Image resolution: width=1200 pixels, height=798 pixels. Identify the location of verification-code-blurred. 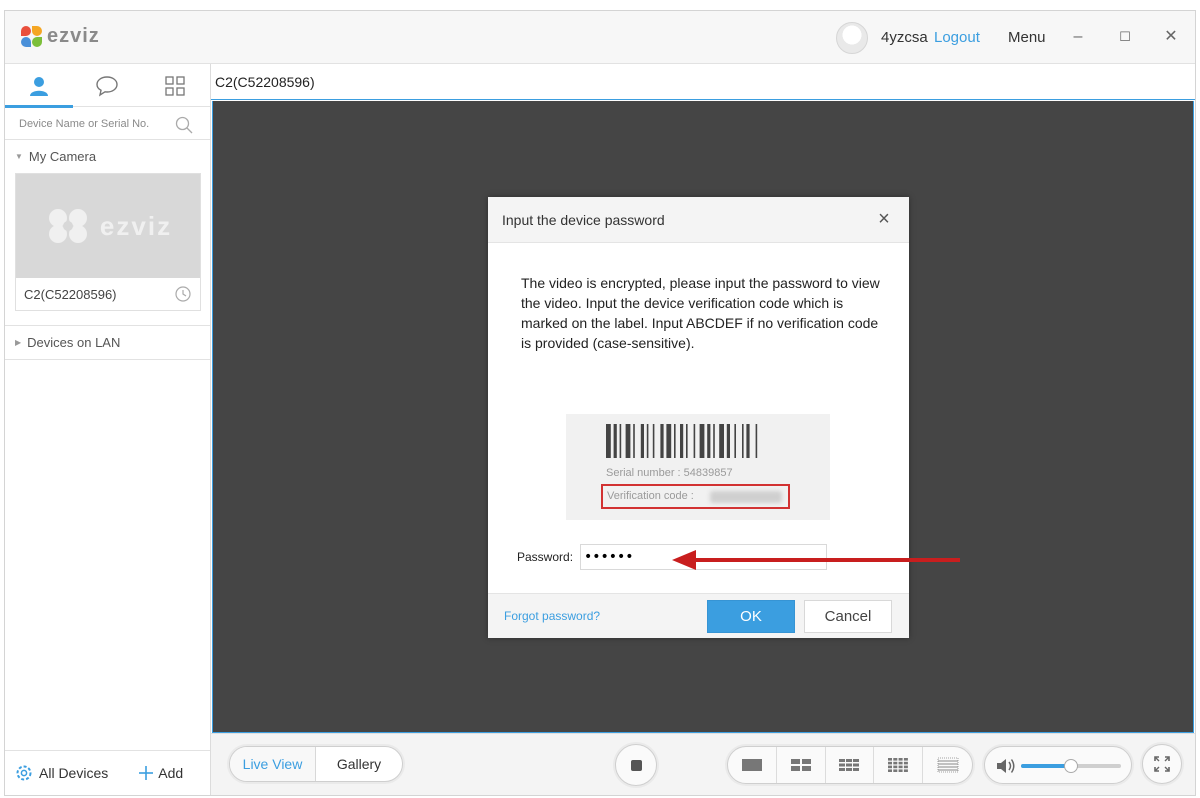
(746, 497).